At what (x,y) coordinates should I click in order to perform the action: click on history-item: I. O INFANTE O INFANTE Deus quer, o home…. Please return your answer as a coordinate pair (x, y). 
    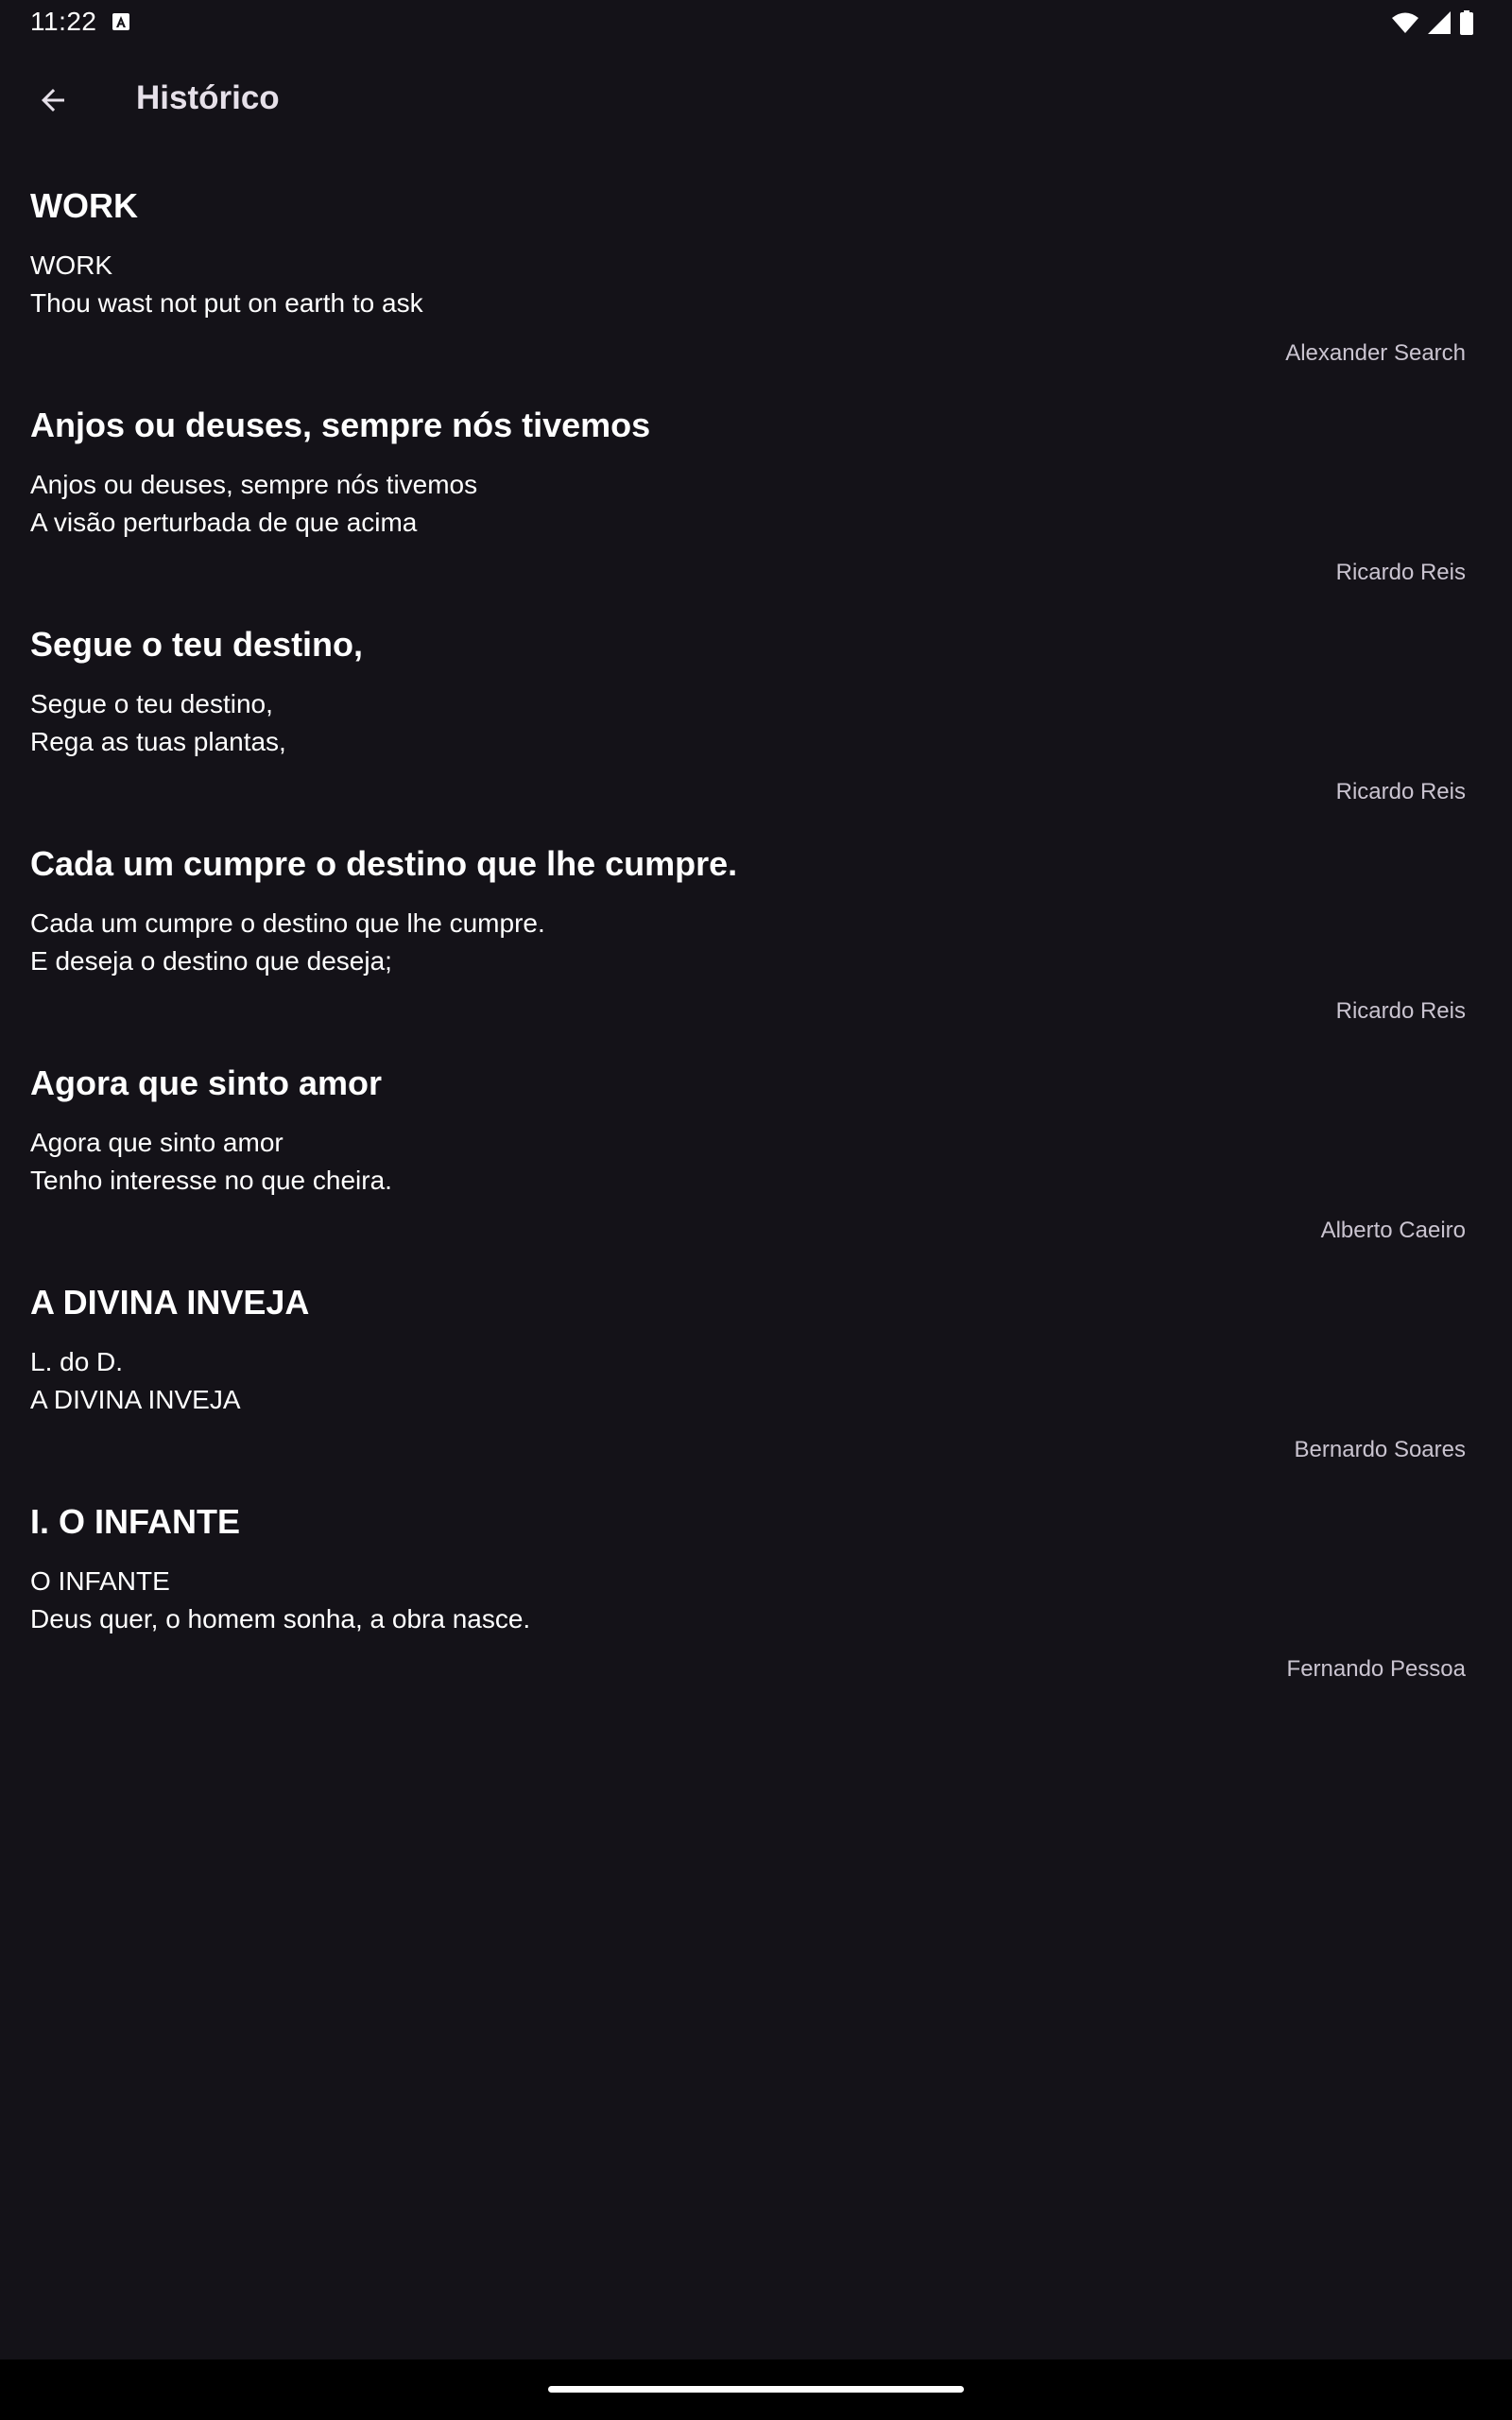
    Looking at the image, I should click on (756, 1576).